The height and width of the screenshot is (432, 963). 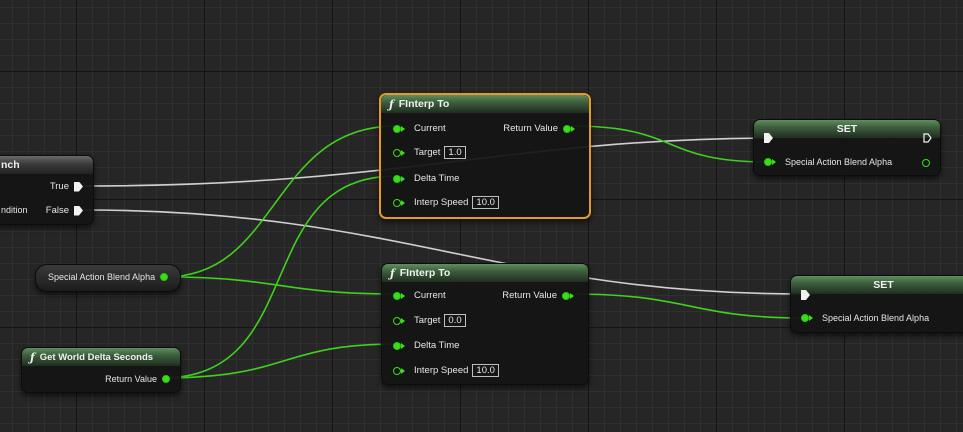 I want to click on wire-delta-to-bottom-delta, so click(x=279, y=361).